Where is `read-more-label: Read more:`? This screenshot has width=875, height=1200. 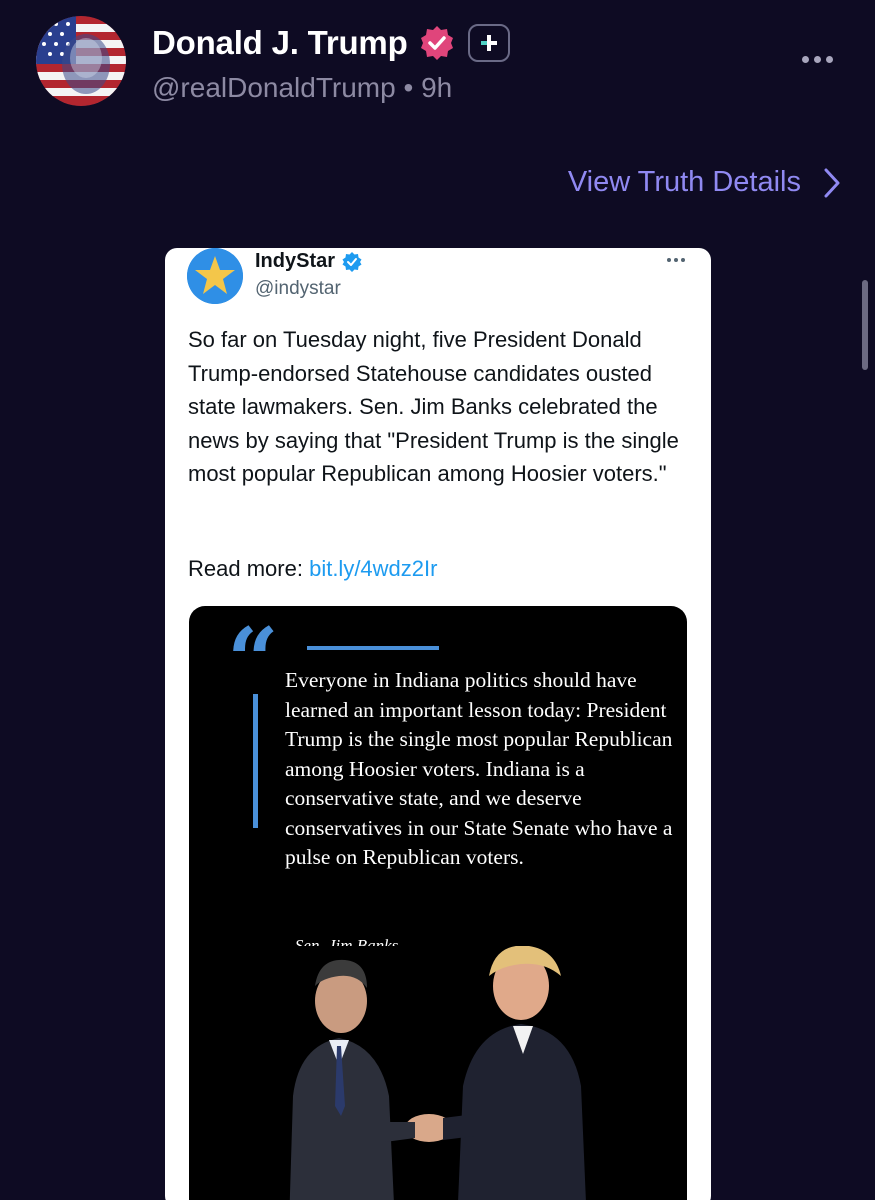
read-more-label: Read more: is located at coordinates (245, 568).